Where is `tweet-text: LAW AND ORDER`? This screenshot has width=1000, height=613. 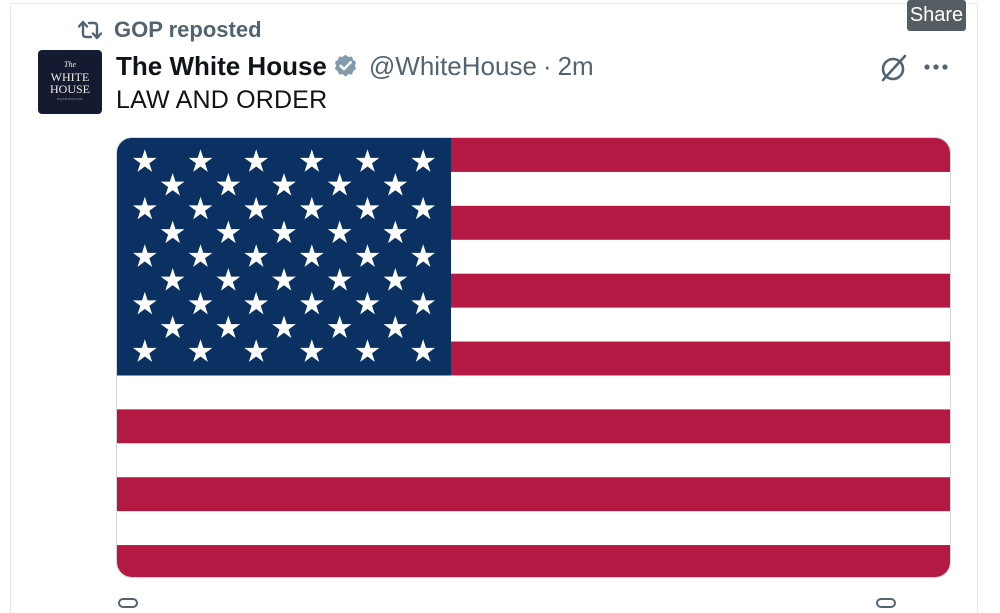 tweet-text: LAW AND ORDER is located at coordinates (222, 100).